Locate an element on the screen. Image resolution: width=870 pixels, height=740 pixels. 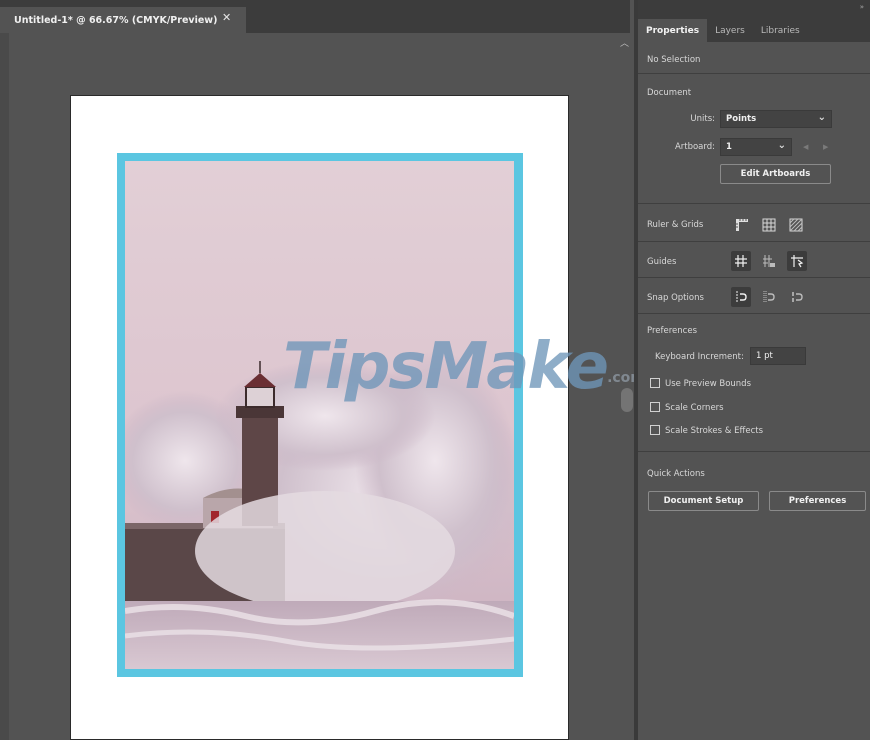
section-title-preferences: Preferences is located at coordinates (672, 331).